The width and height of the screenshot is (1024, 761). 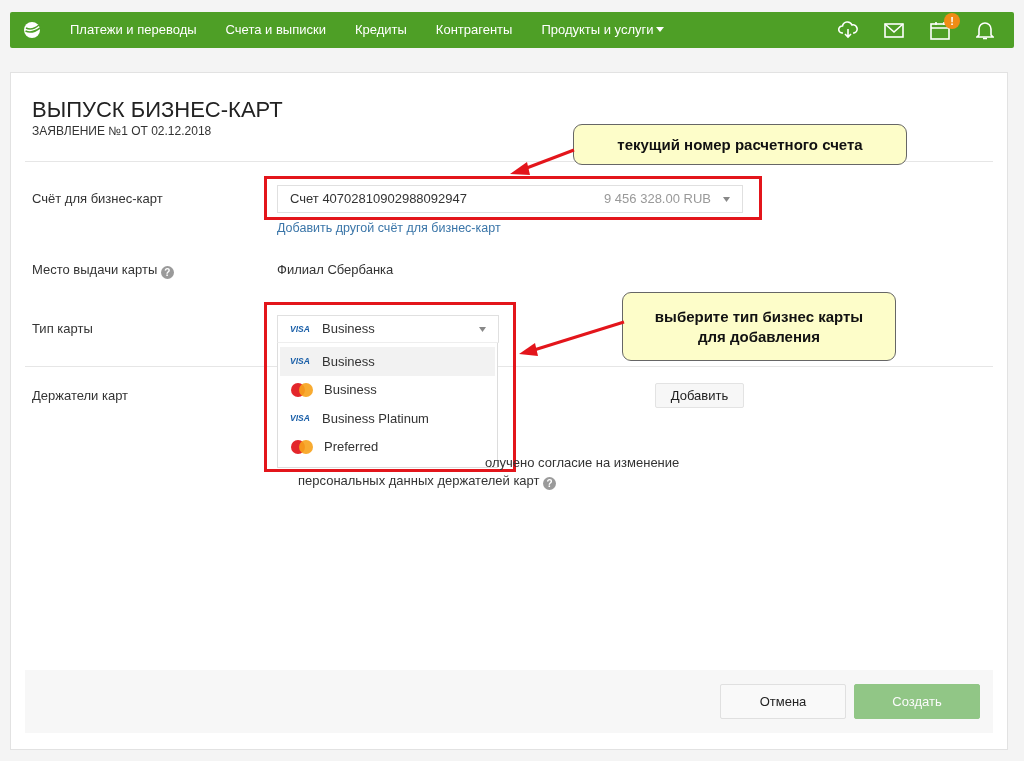 I want to click on field-label: Счёт для бизнес-карт, so click(x=98, y=199).